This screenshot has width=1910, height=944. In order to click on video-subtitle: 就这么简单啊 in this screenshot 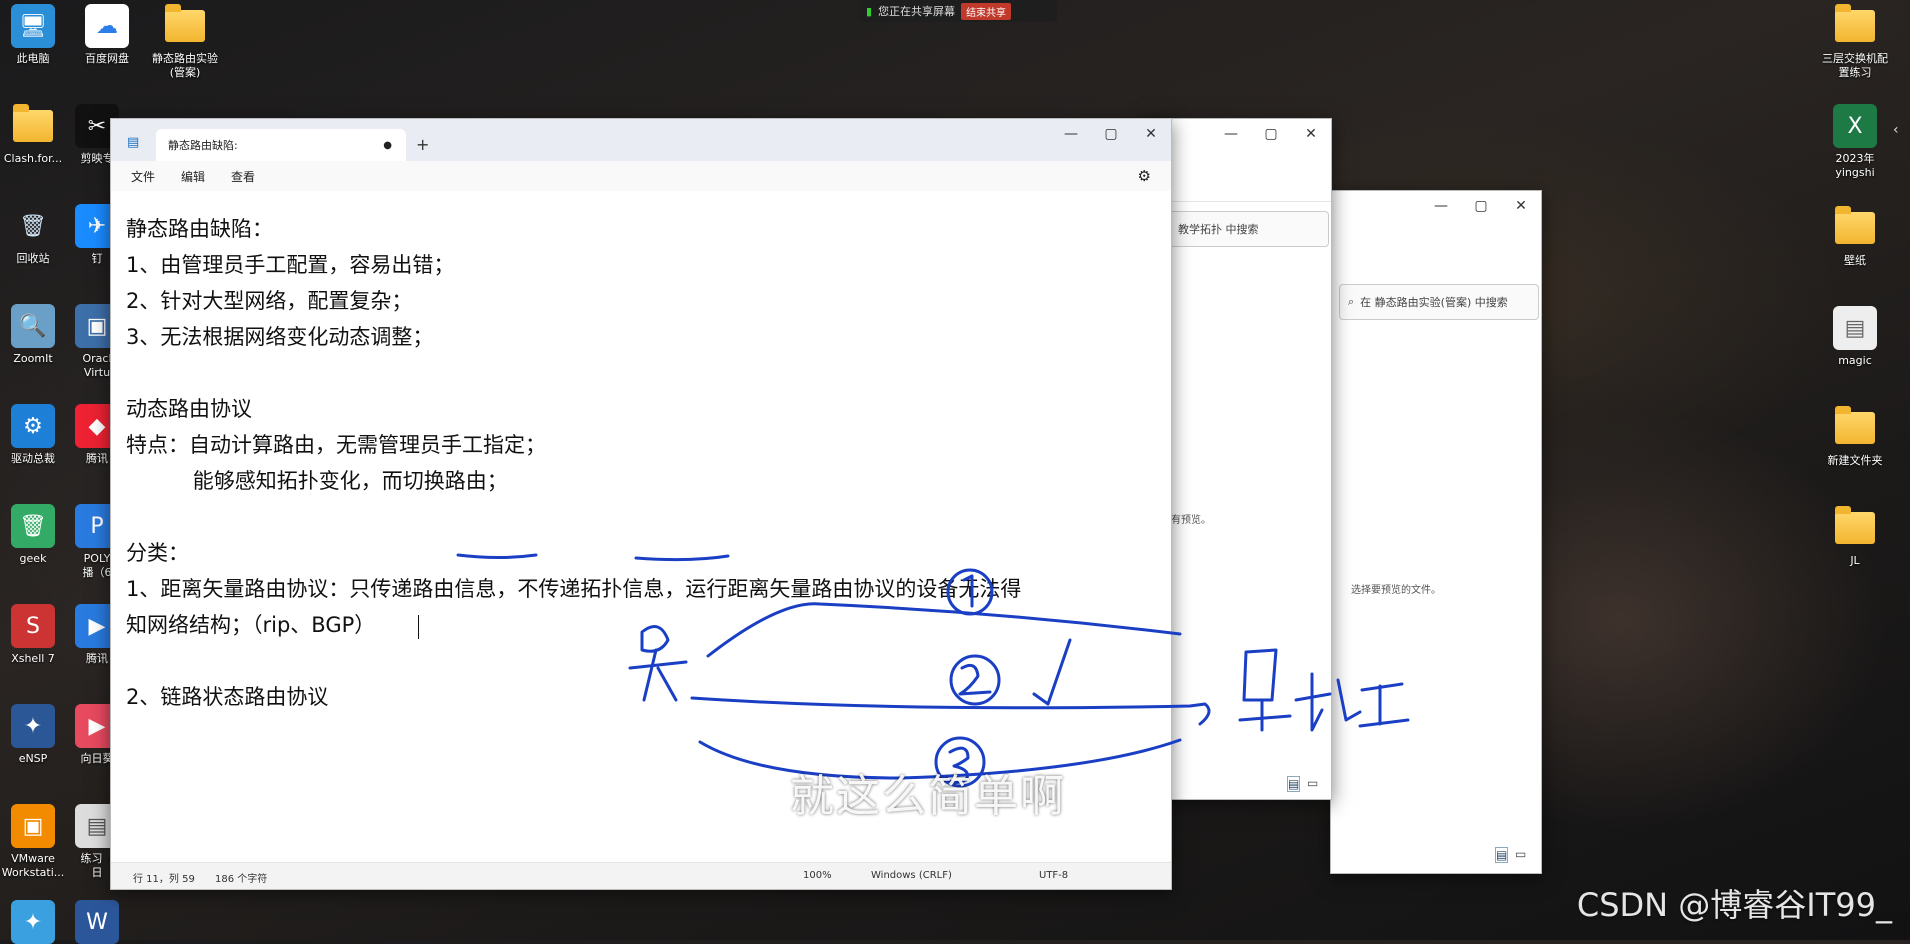, I will do `click(928, 796)`.